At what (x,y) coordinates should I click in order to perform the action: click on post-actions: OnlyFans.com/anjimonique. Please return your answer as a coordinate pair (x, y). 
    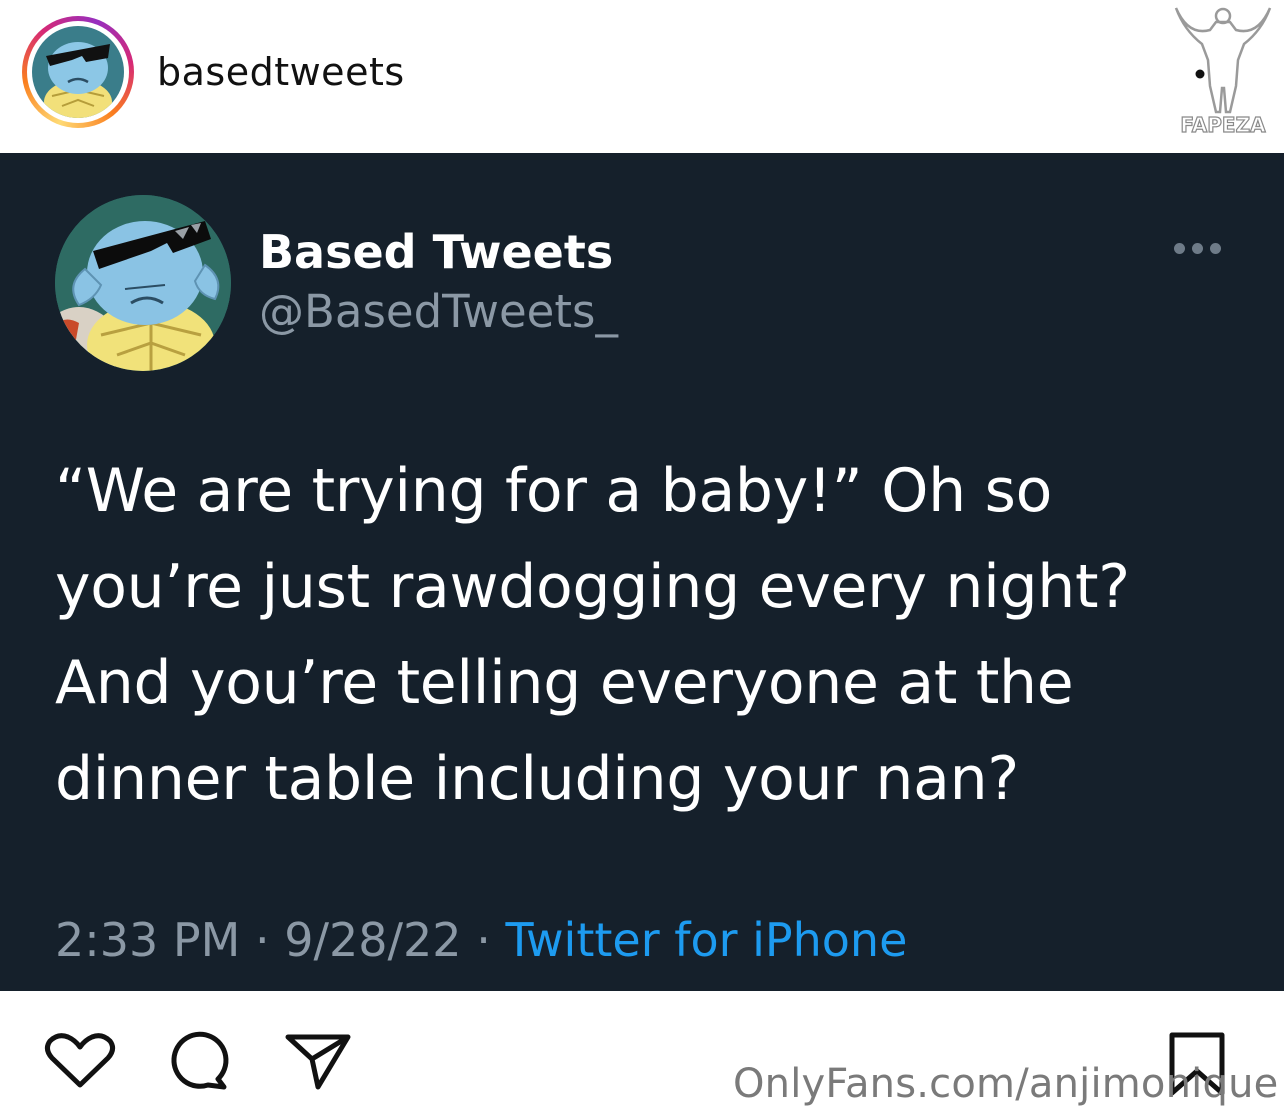
    Looking at the image, I should click on (642, 1055).